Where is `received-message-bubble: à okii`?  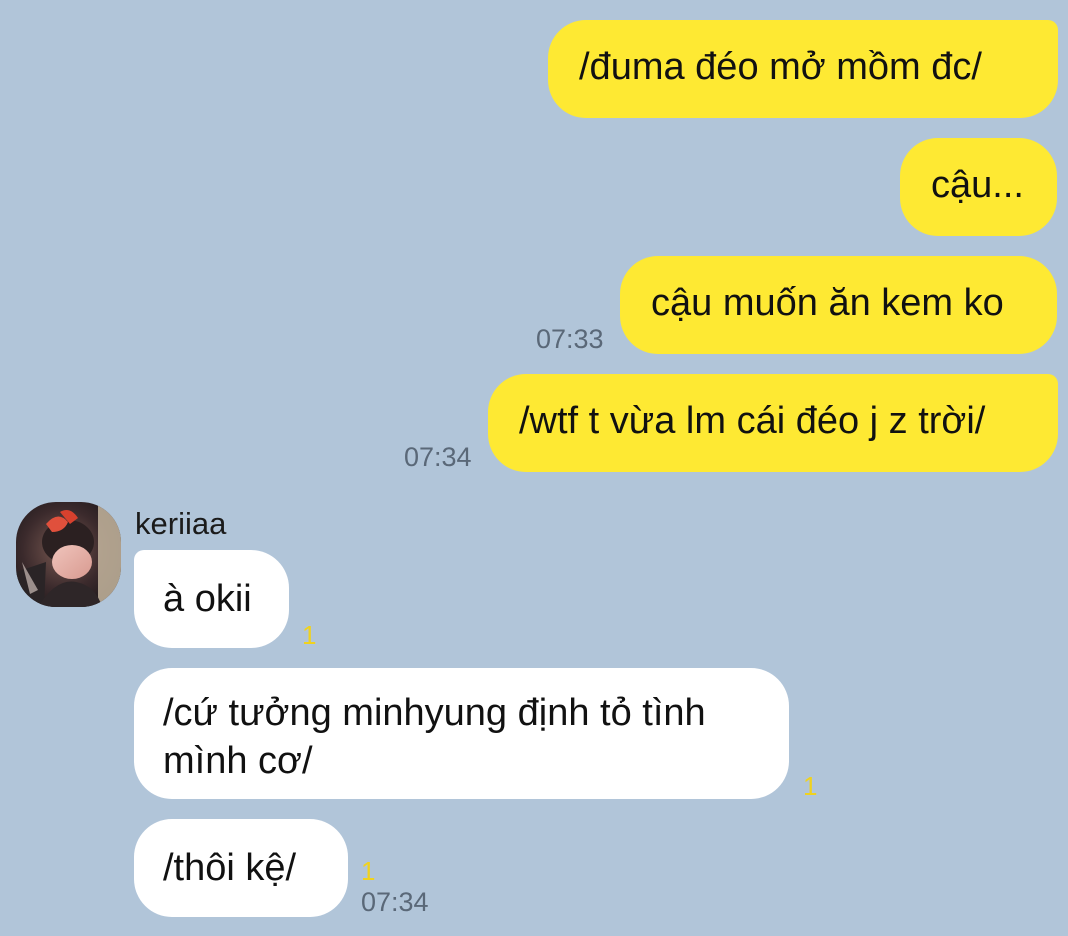 received-message-bubble: à okii is located at coordinates (211, 599).